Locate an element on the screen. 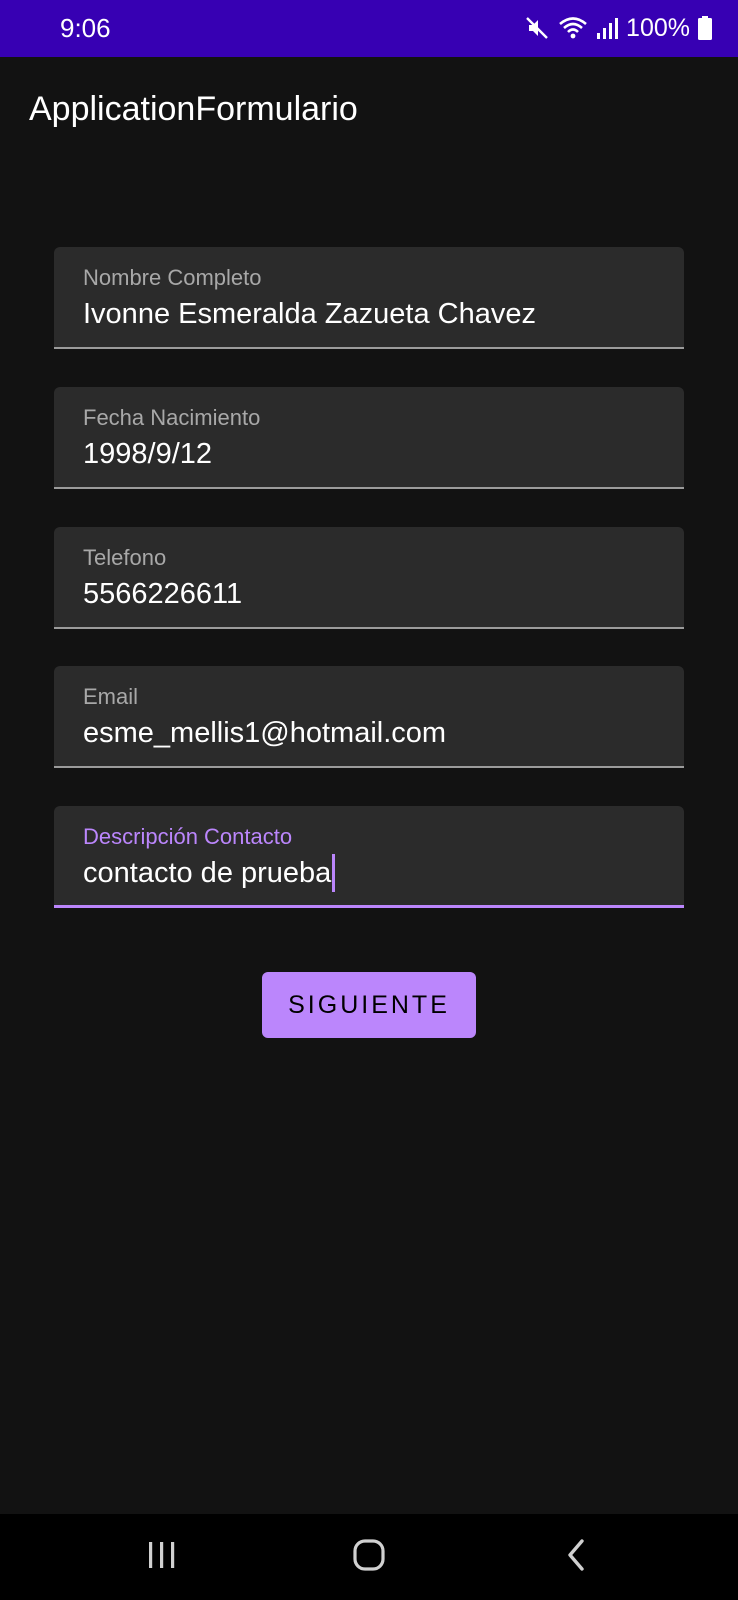  field-label: Descripción Contacto is located at coordinates (188, 836).